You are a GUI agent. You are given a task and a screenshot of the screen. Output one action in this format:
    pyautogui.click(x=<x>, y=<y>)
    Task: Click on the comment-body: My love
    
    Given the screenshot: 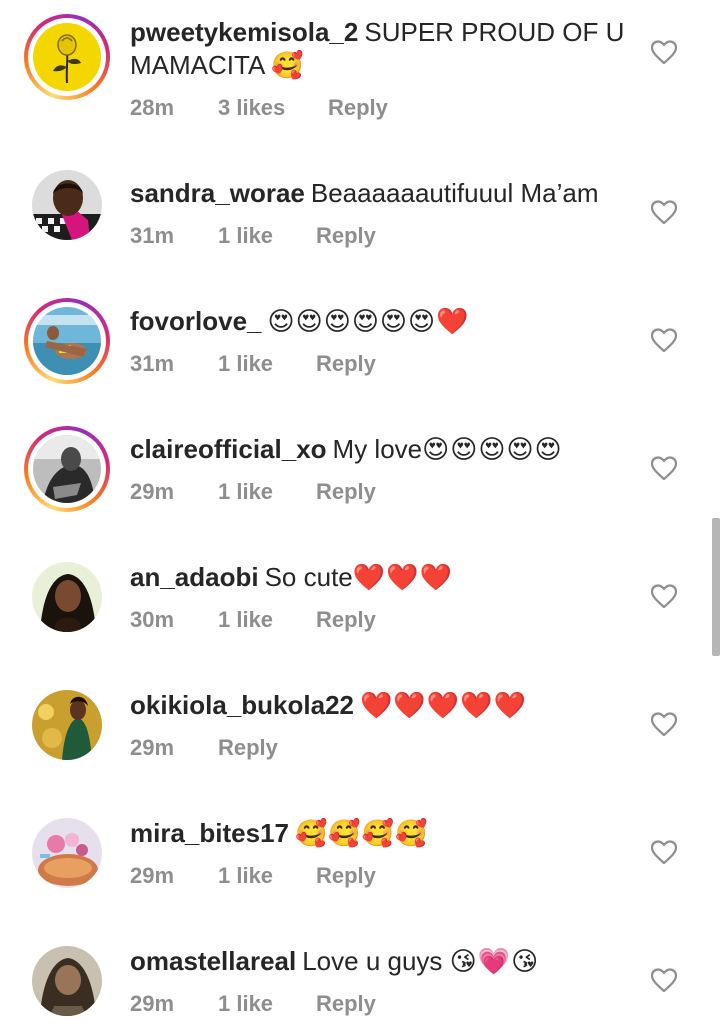 What is the action you would take?
    pyautogui.click(x=377, y=449)
    